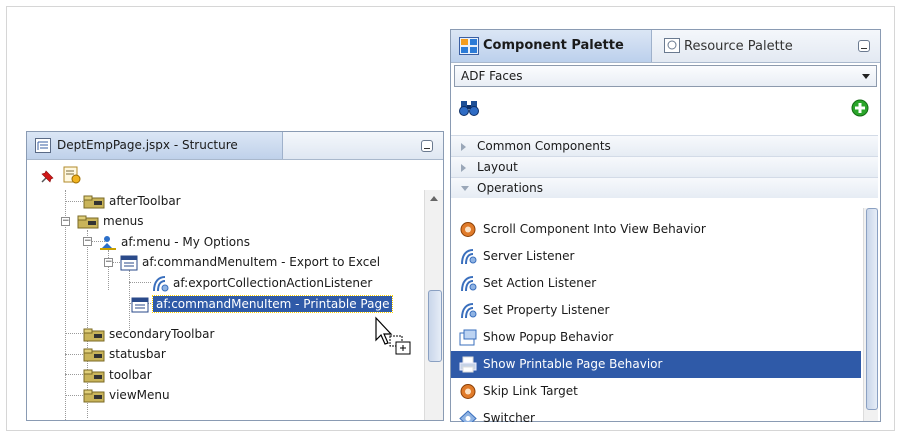  What do you see at coordinates (656, 283) in the screenshot?
I see `palette-item-set-action-listener: Set Action Listener` at bounding box center [656, 283].